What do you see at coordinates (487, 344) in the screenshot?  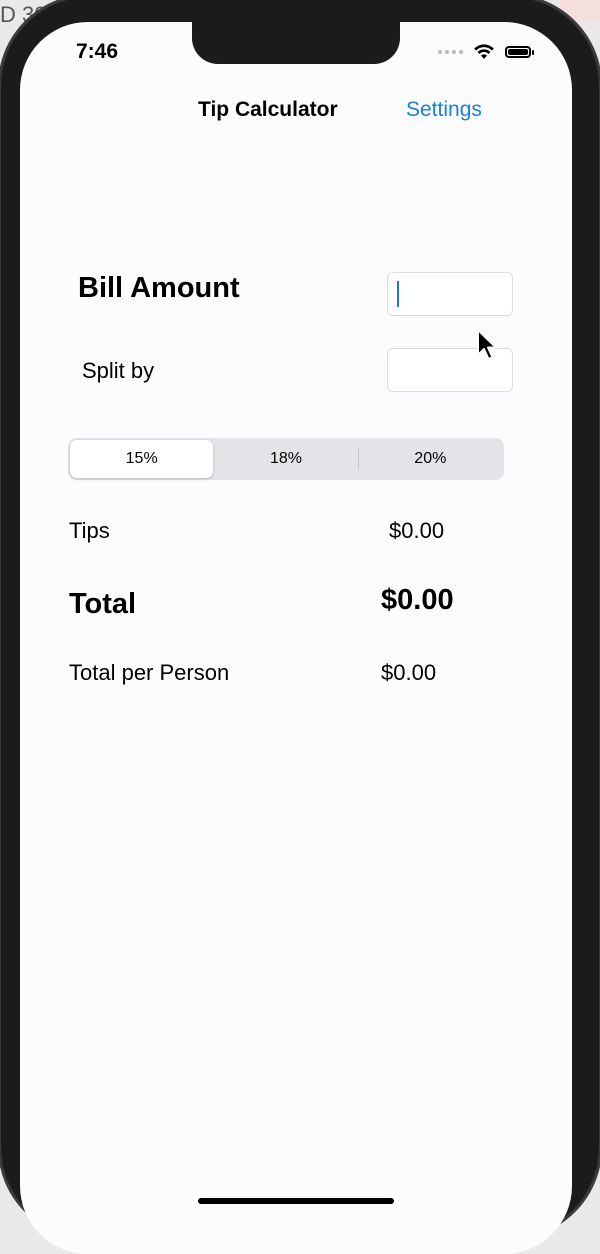 I see `mouse-pointer-icon` at bounding box center [487, 344].